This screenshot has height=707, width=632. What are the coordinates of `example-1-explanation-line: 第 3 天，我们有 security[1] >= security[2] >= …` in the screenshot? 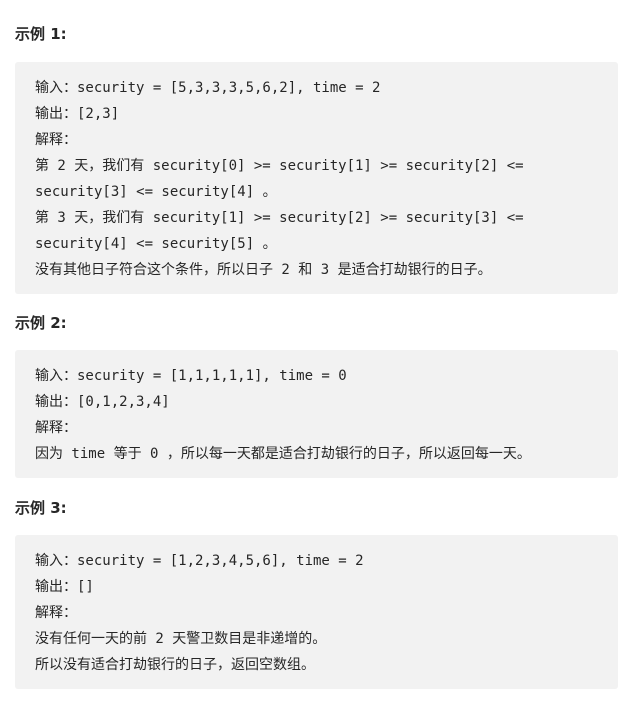 It's located at (279, 218).